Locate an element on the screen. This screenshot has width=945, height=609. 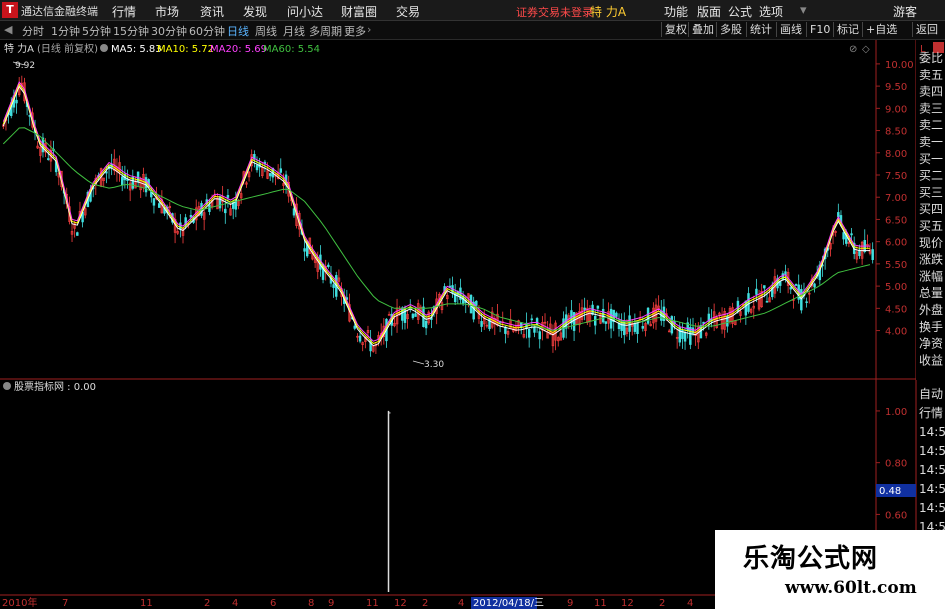
side-panel-label: 净资 is located at coordinates (931, 344).